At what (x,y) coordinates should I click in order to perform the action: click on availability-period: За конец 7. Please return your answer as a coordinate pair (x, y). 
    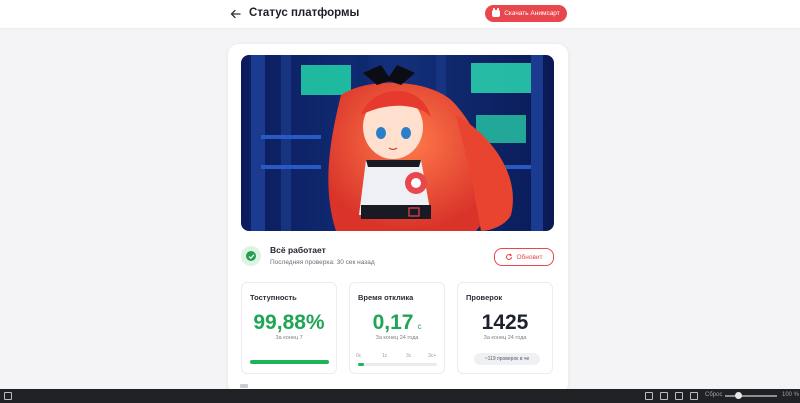
    Looking at the image, I should click on (289, 338).